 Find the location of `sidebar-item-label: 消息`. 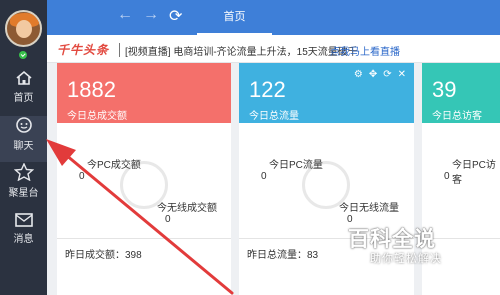

sidebar-item-label: 消息 is located at coordinates (23, 239).